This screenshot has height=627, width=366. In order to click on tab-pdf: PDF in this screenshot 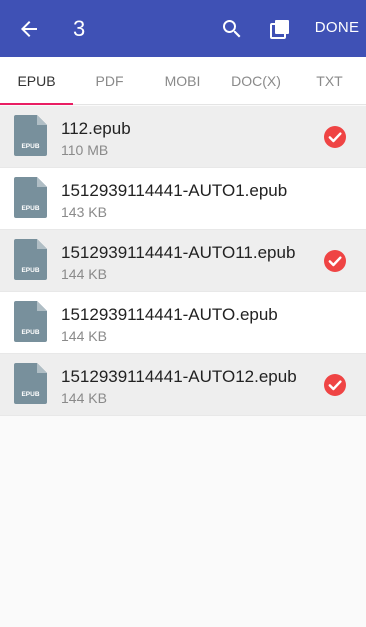, I will do `click(109, 81)`.